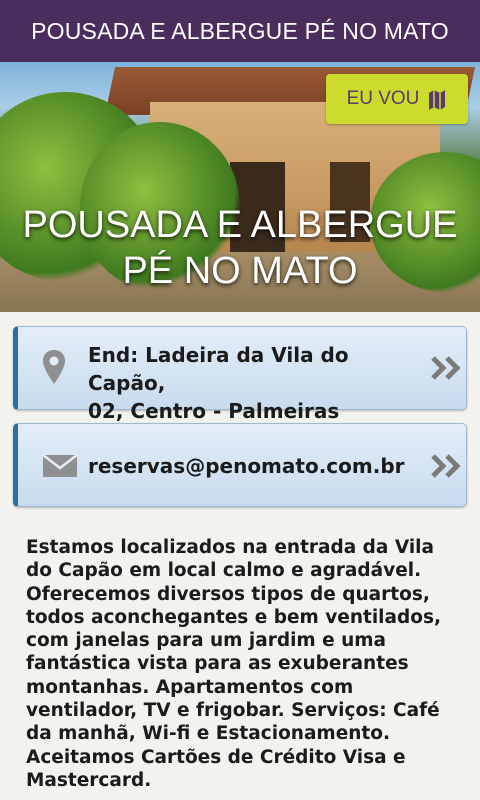 This screenshot has height=800, width=480. I want to click on header-title: POUSADA E ALBERGUE PÉ NO MATO, so click(240, 30).